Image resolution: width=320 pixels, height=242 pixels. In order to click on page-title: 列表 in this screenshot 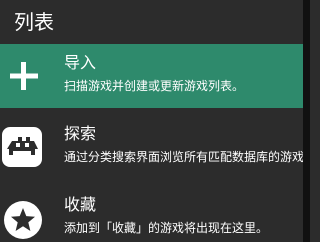, I will do `click(34, 22)`.